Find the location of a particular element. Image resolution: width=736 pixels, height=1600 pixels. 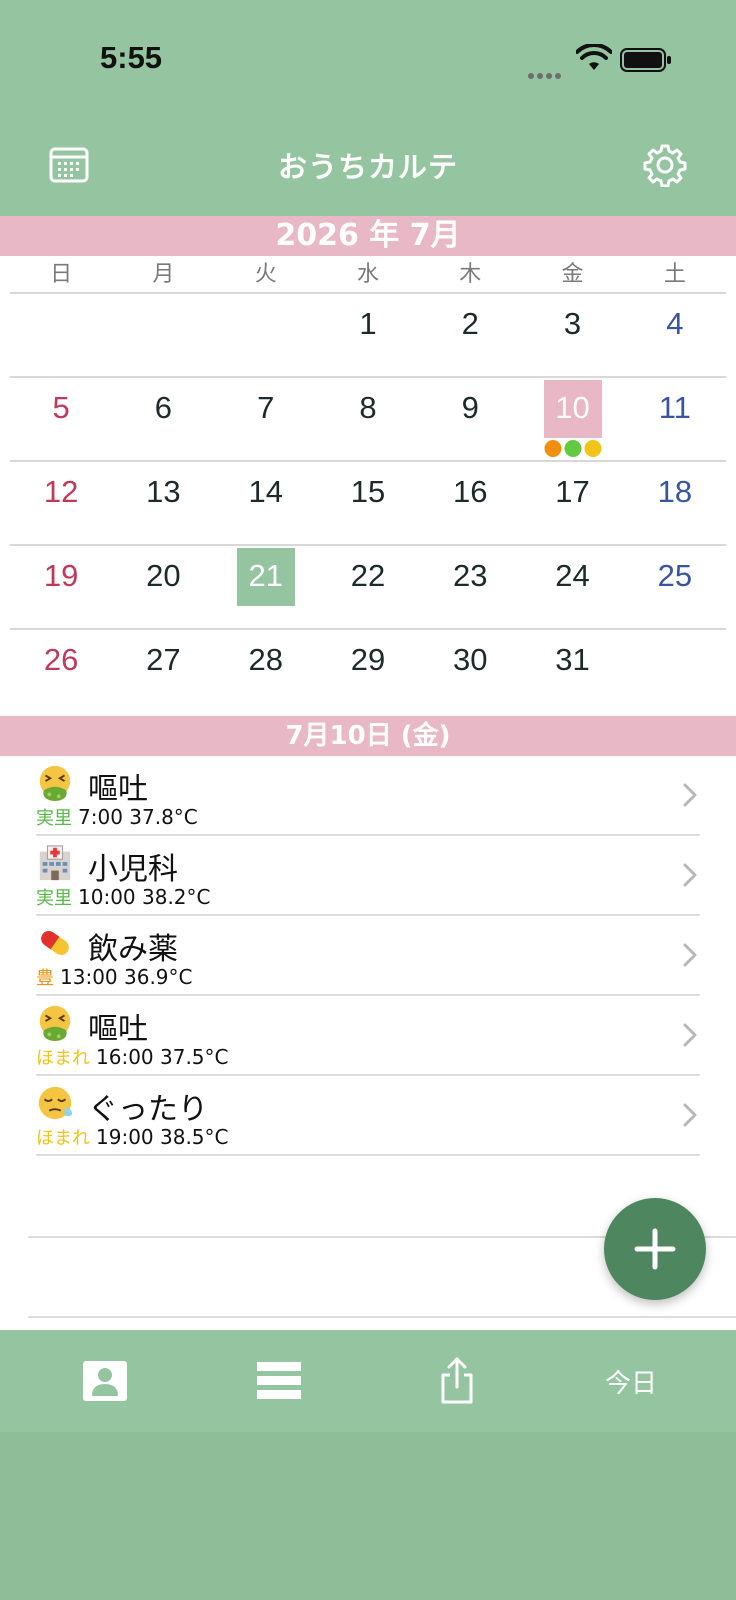

list-divider is located at coordinates (382, 1317).